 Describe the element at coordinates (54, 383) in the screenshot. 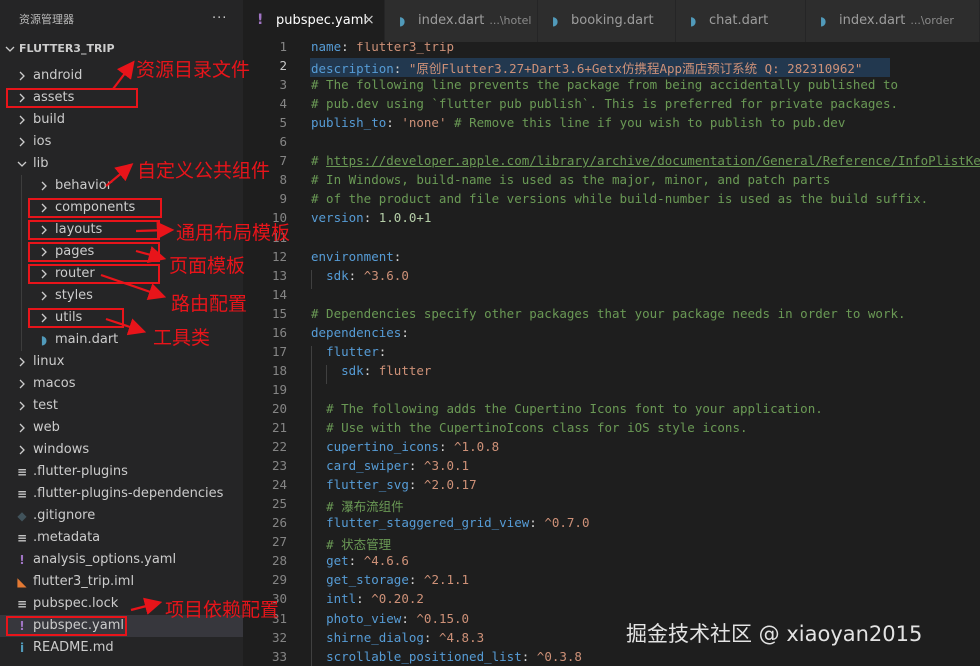

I see `tree-item-label: macos` at that location.